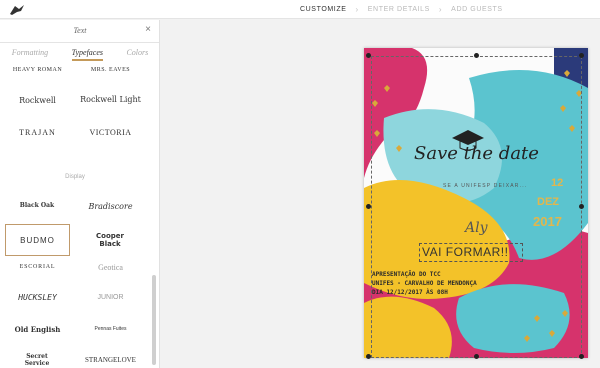 The image size is (600, 368). What do you see at coordinates (110, 297) in the screenshot?
I see `font-option-junior: JUNIOR` at bounding box center [110, 297].